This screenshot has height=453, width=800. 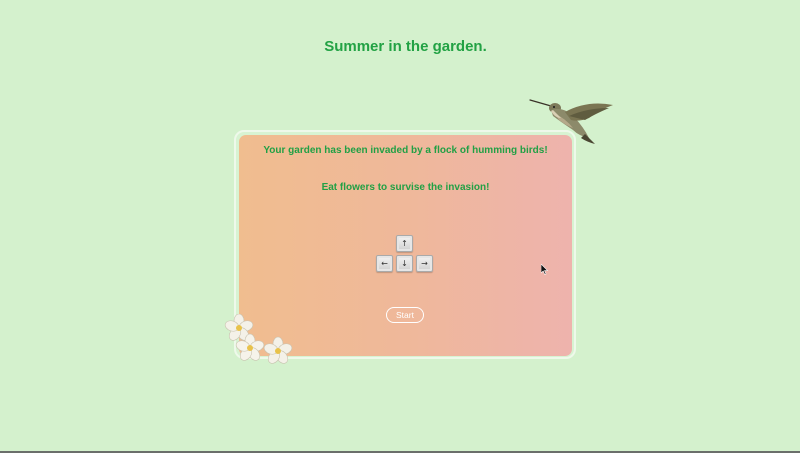 What do you see at coordinates (258, 339) in the screenshot?
I see `flowers-icon` at bounding box center [258, 339].